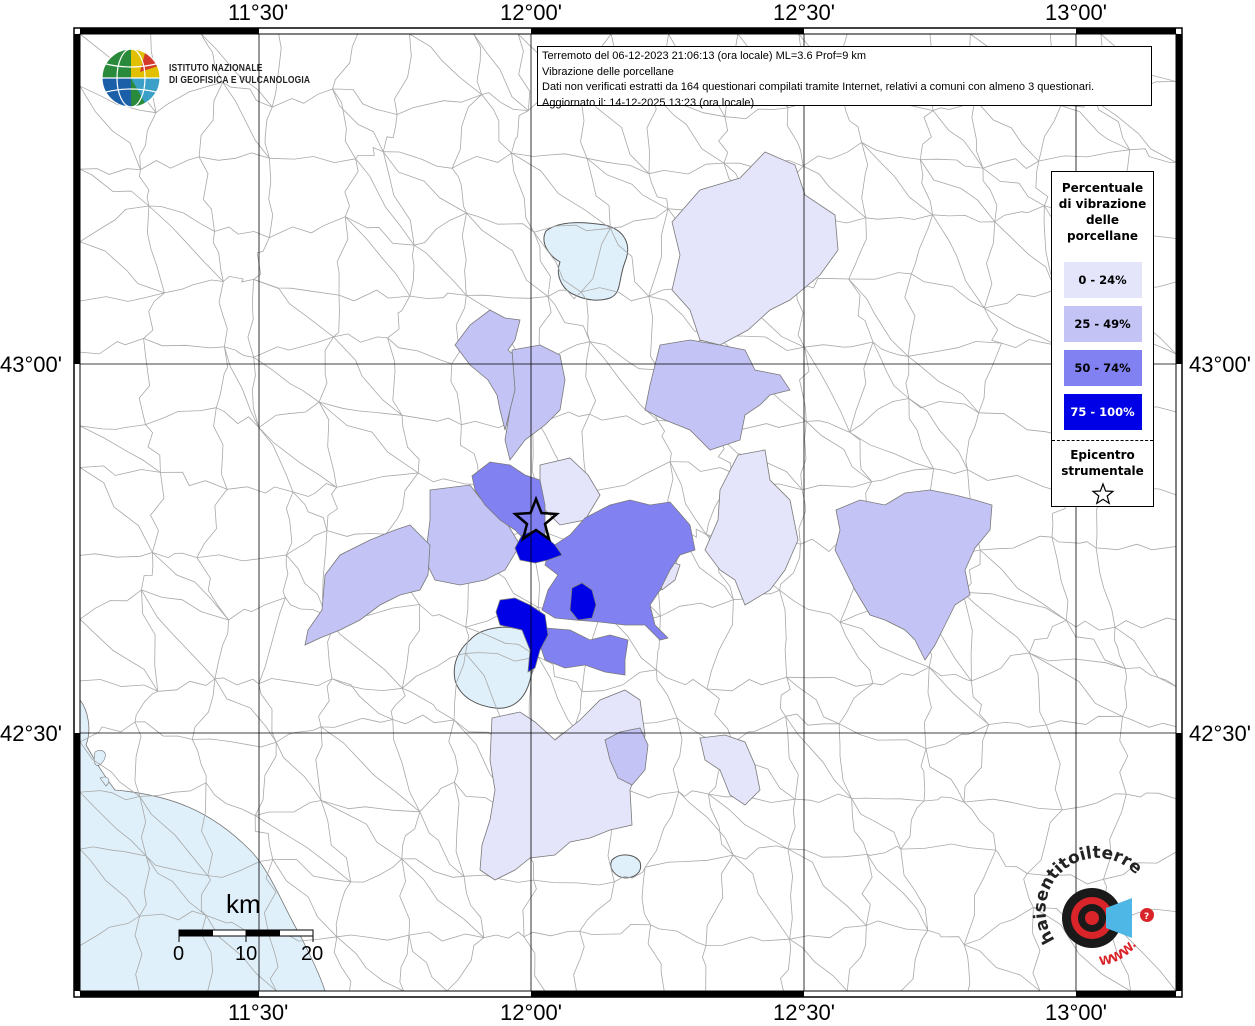  Describe the element at coordinates (804, 1012) in the screenshot. I see `lon-label-bottom: 12°30'` at that location.